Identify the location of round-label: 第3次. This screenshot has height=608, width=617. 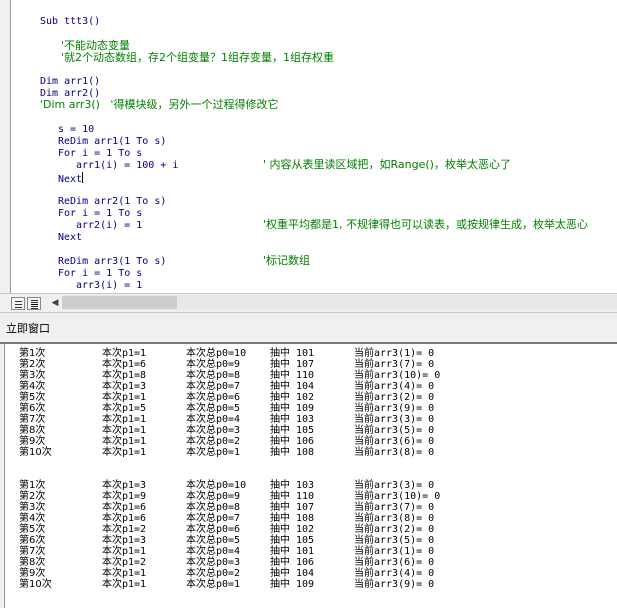
(32, 507).